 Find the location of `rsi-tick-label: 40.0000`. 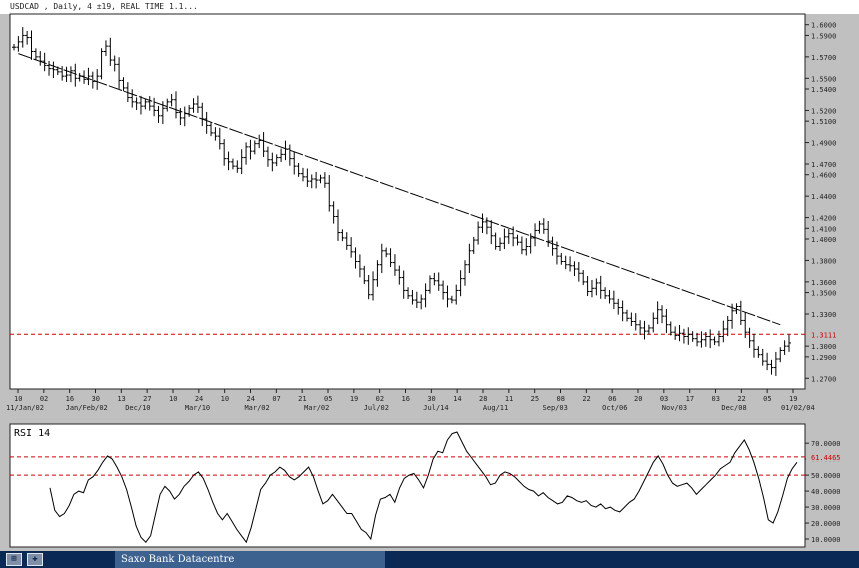

rsi-tick-label: 40.0000 is located at coordinates (826, 492).